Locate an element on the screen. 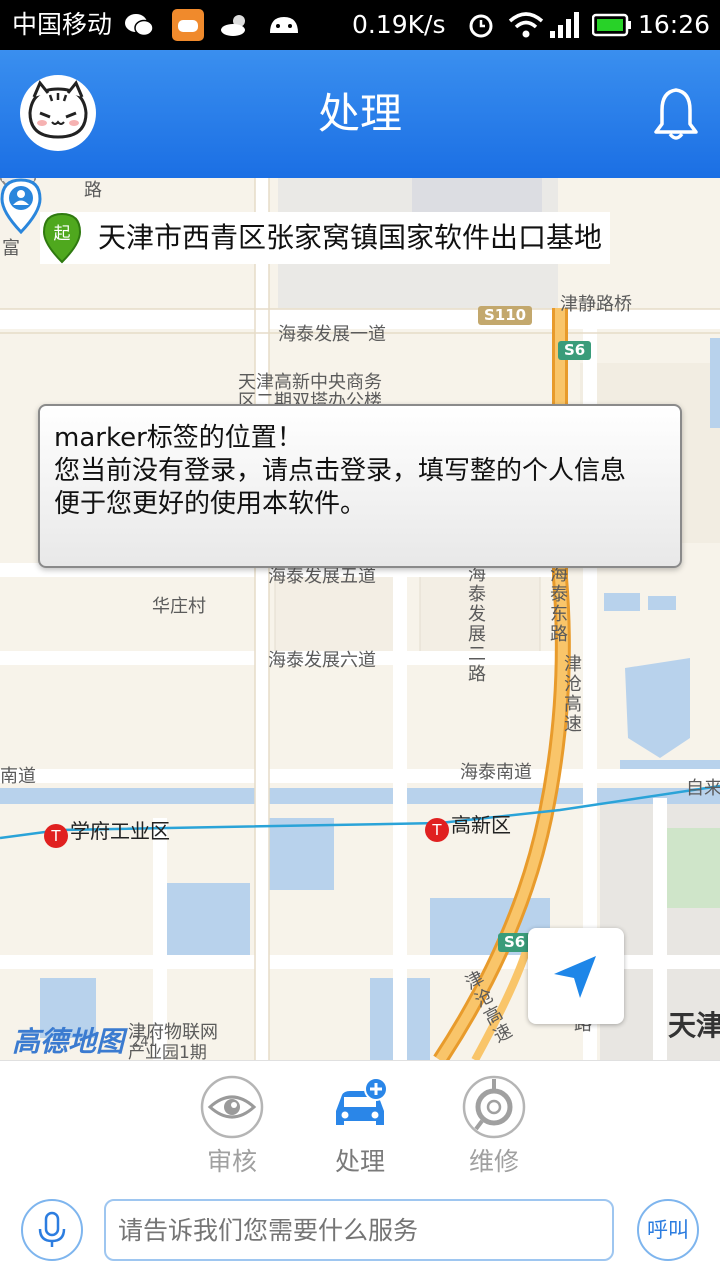  tab-label: 维修 is located at coordinates (493, 1161).